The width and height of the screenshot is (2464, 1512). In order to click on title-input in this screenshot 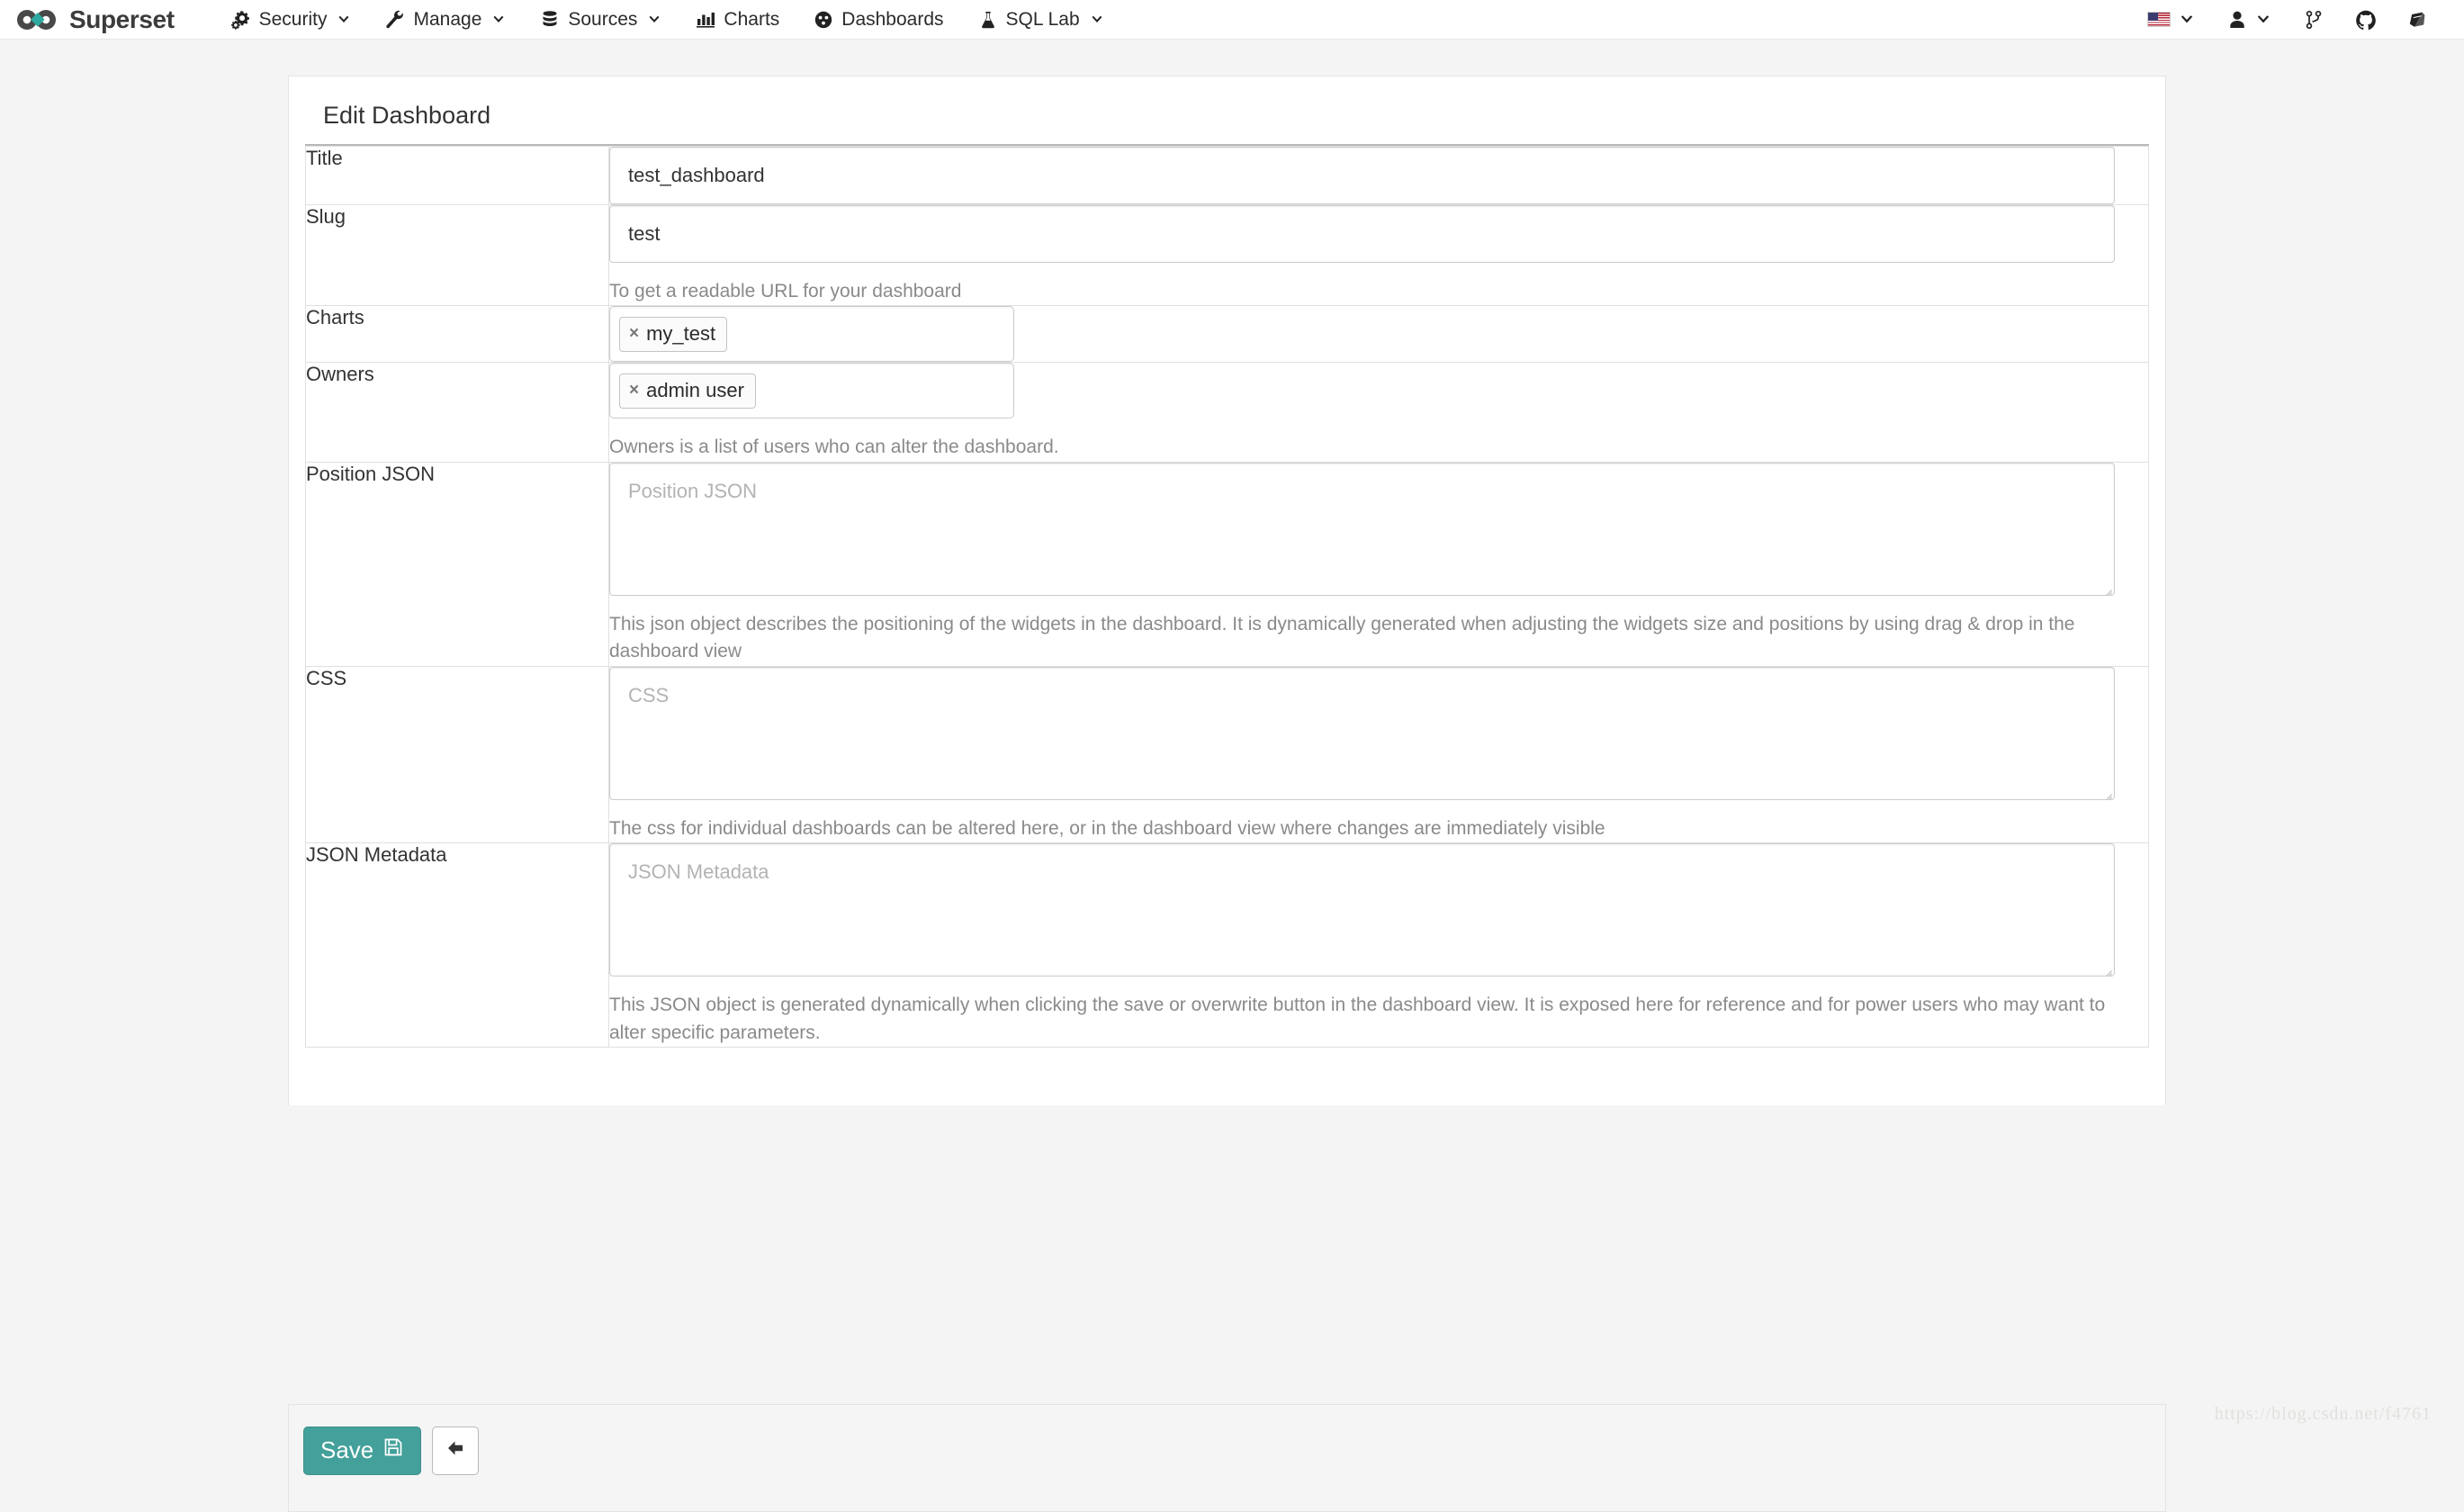, I will do `click(1362, 175)`.